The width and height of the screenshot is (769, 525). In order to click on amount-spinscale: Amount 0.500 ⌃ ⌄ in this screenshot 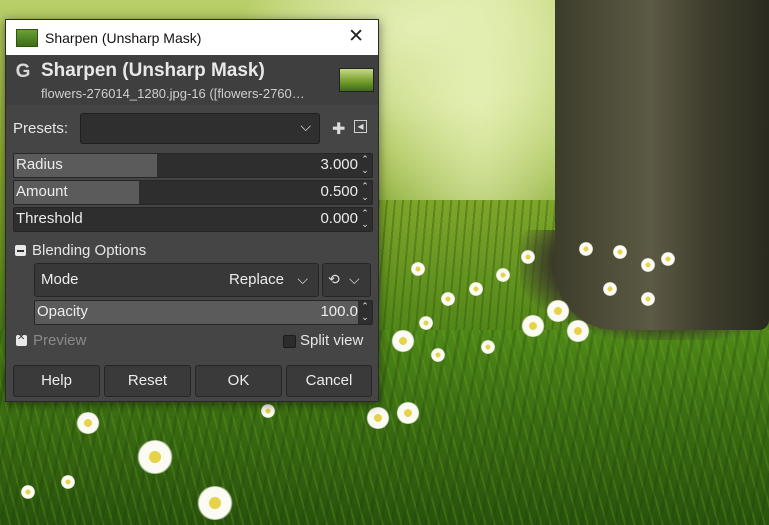, I will do `click(193, 192)`.